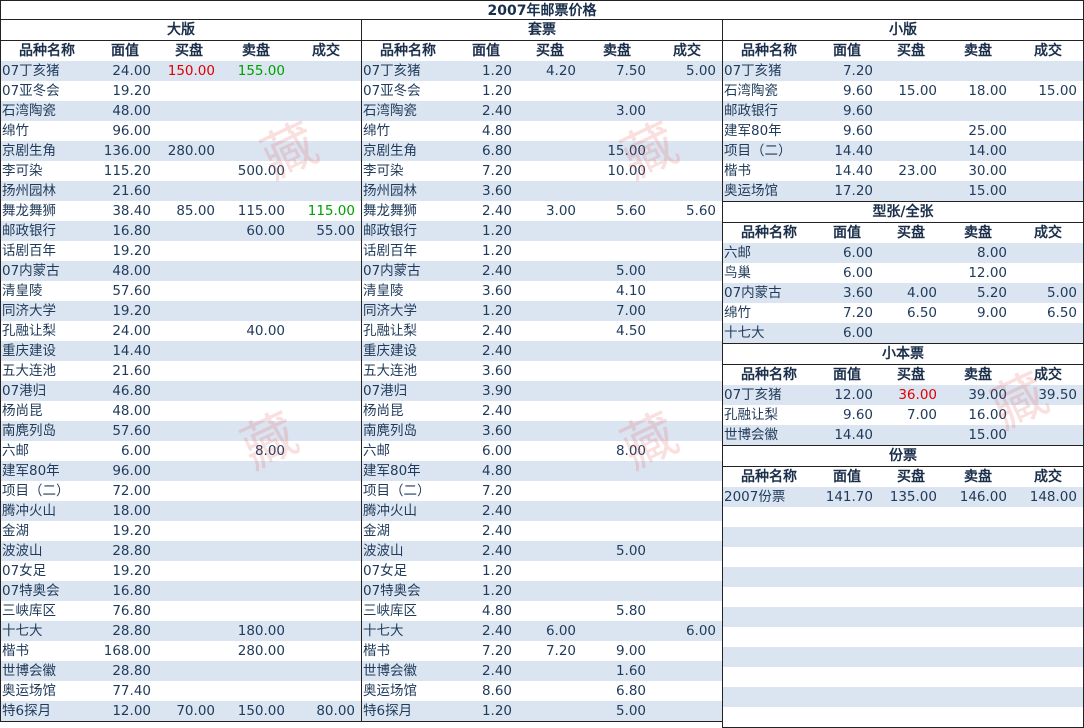 This screenshot has height=728, width=1084. Describe the element at coordinates (560, 651) in the screenshot. I see `price-cell: 7.20` at that location.